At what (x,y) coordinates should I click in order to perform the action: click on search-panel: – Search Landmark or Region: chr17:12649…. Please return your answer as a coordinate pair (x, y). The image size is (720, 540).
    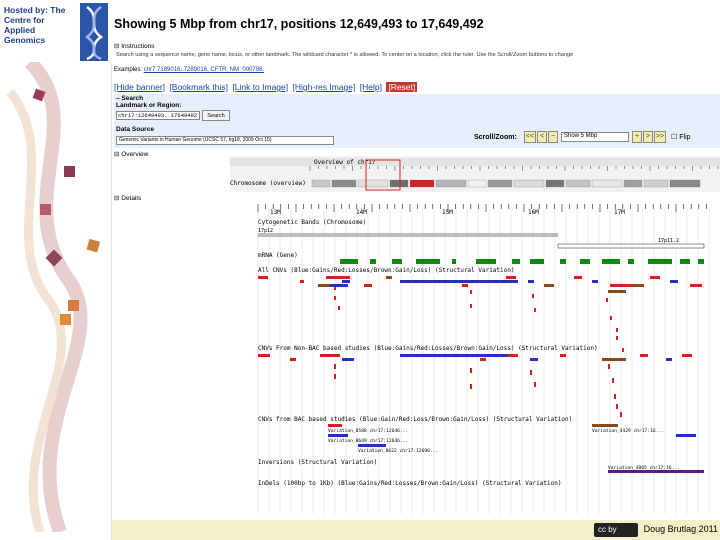
    Looking at the image, I should click on (417, 121).